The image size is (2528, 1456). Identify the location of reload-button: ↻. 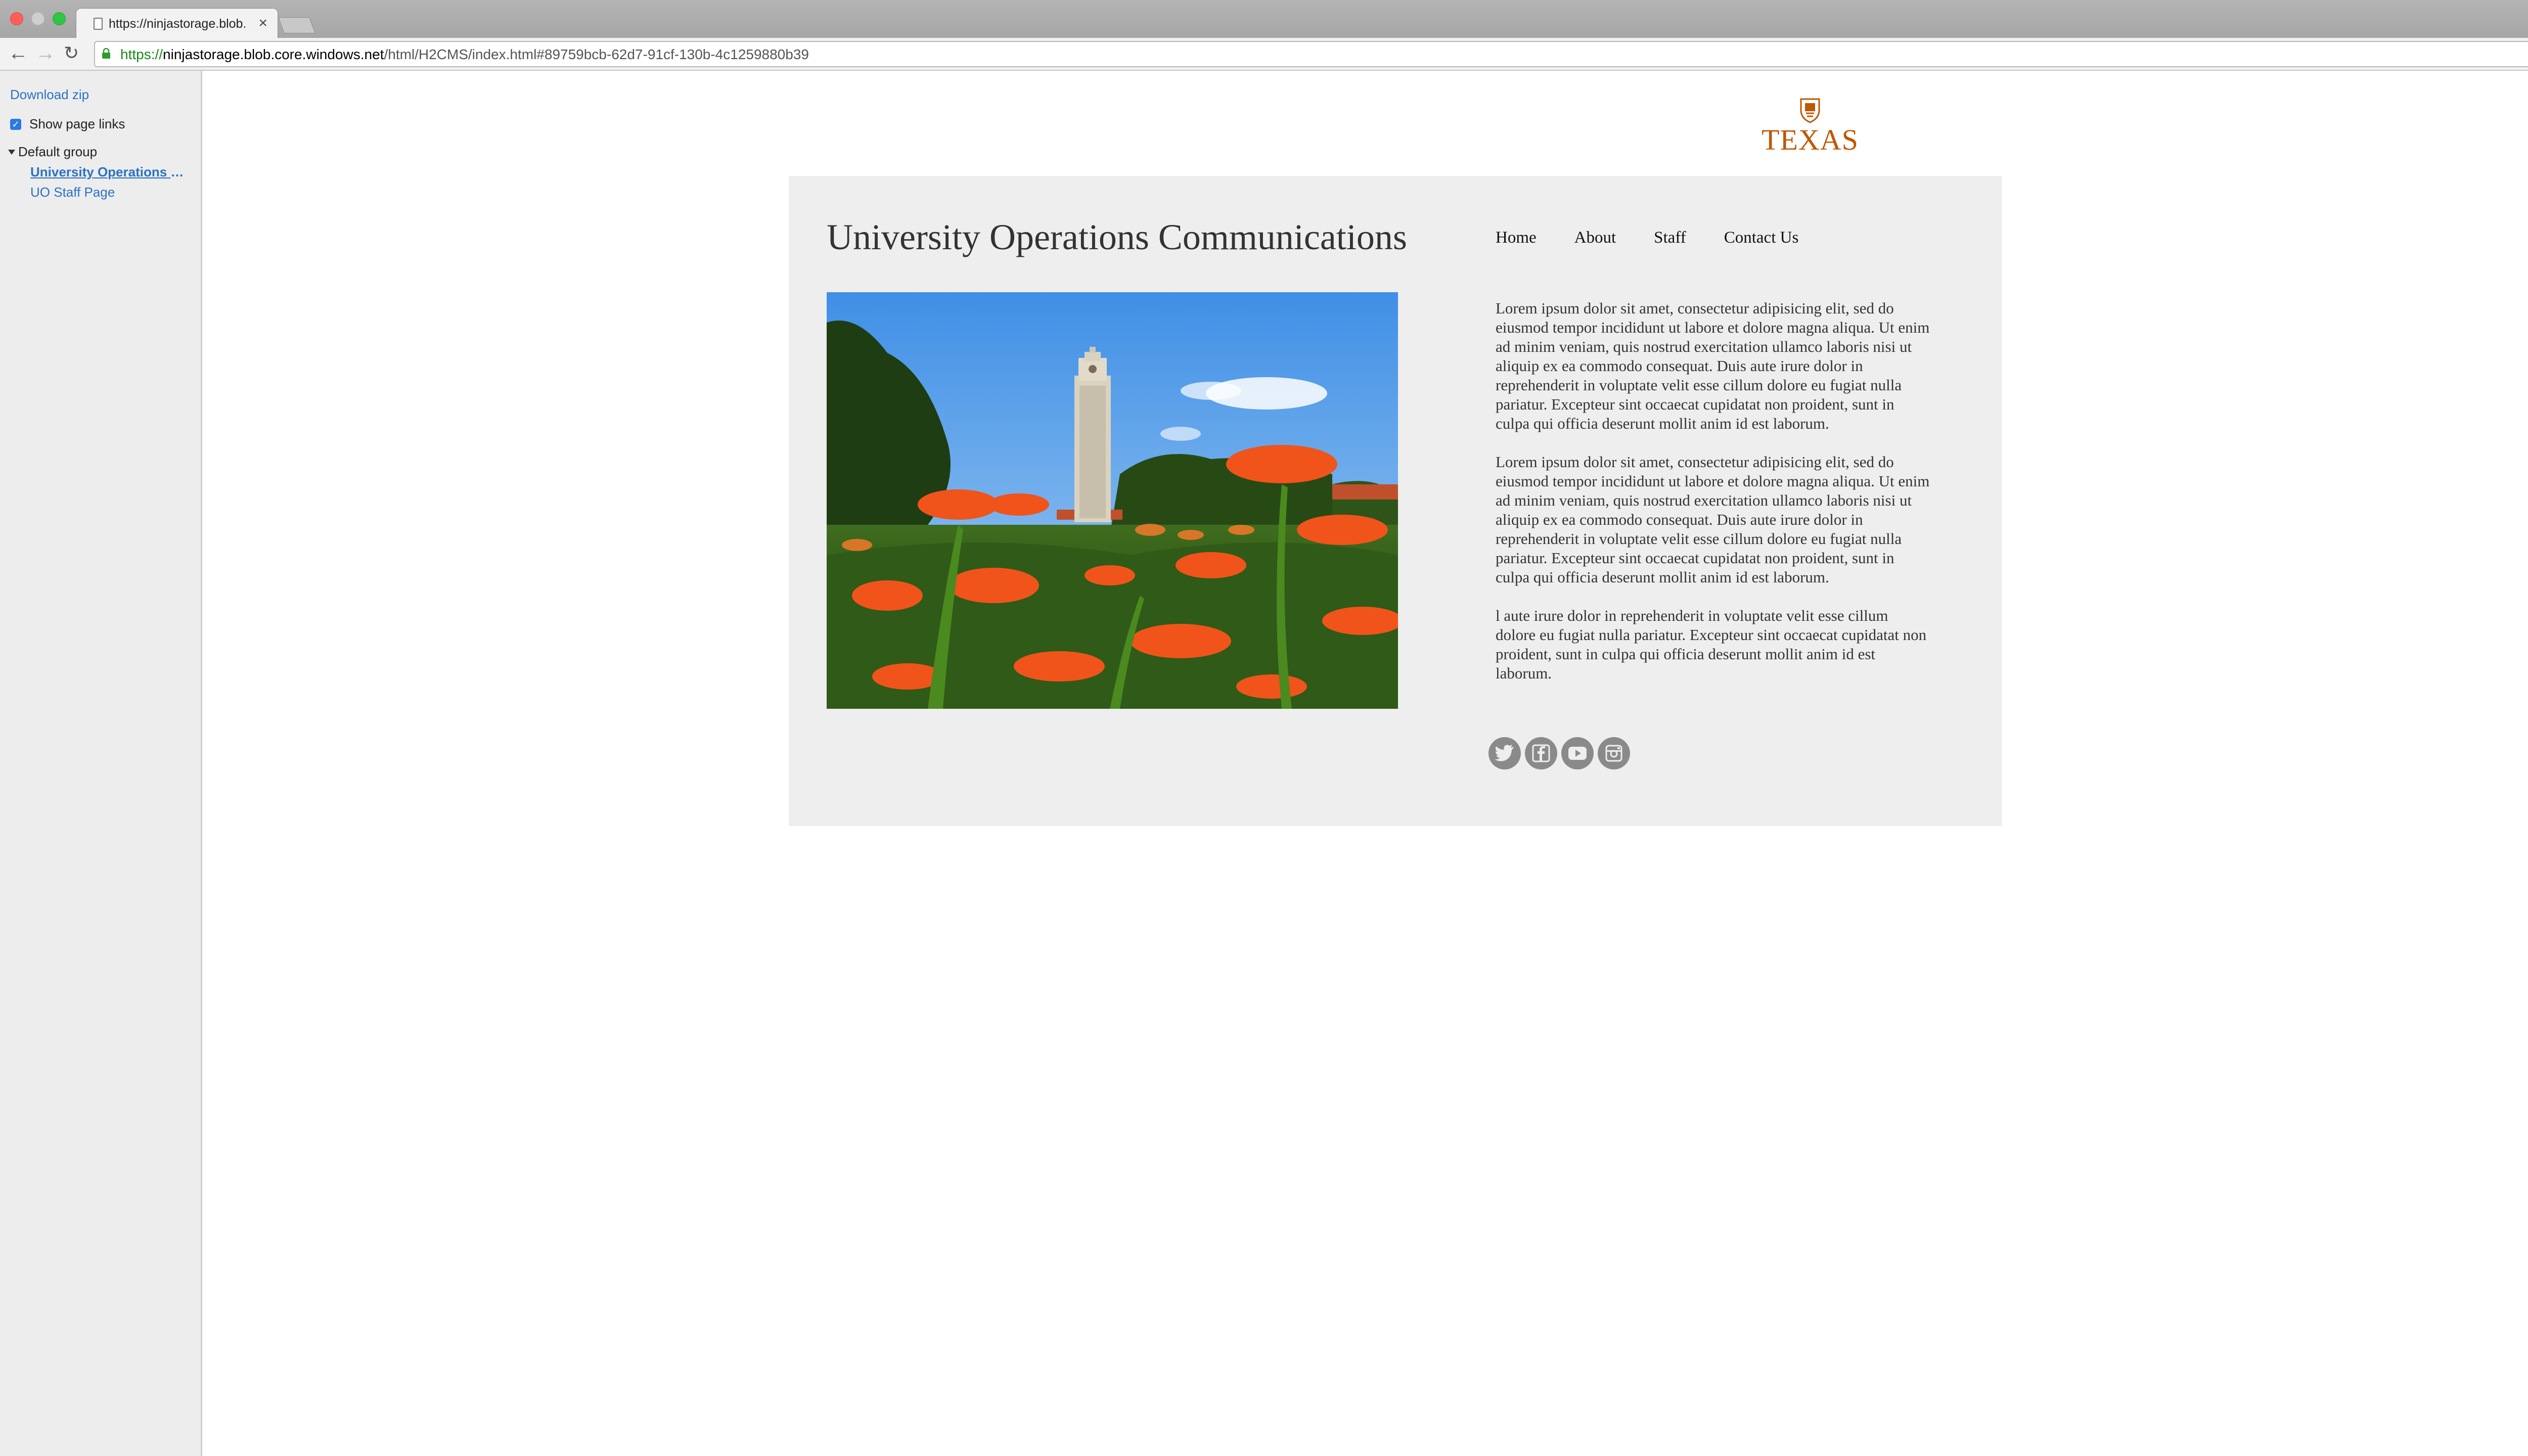
(72, 53).